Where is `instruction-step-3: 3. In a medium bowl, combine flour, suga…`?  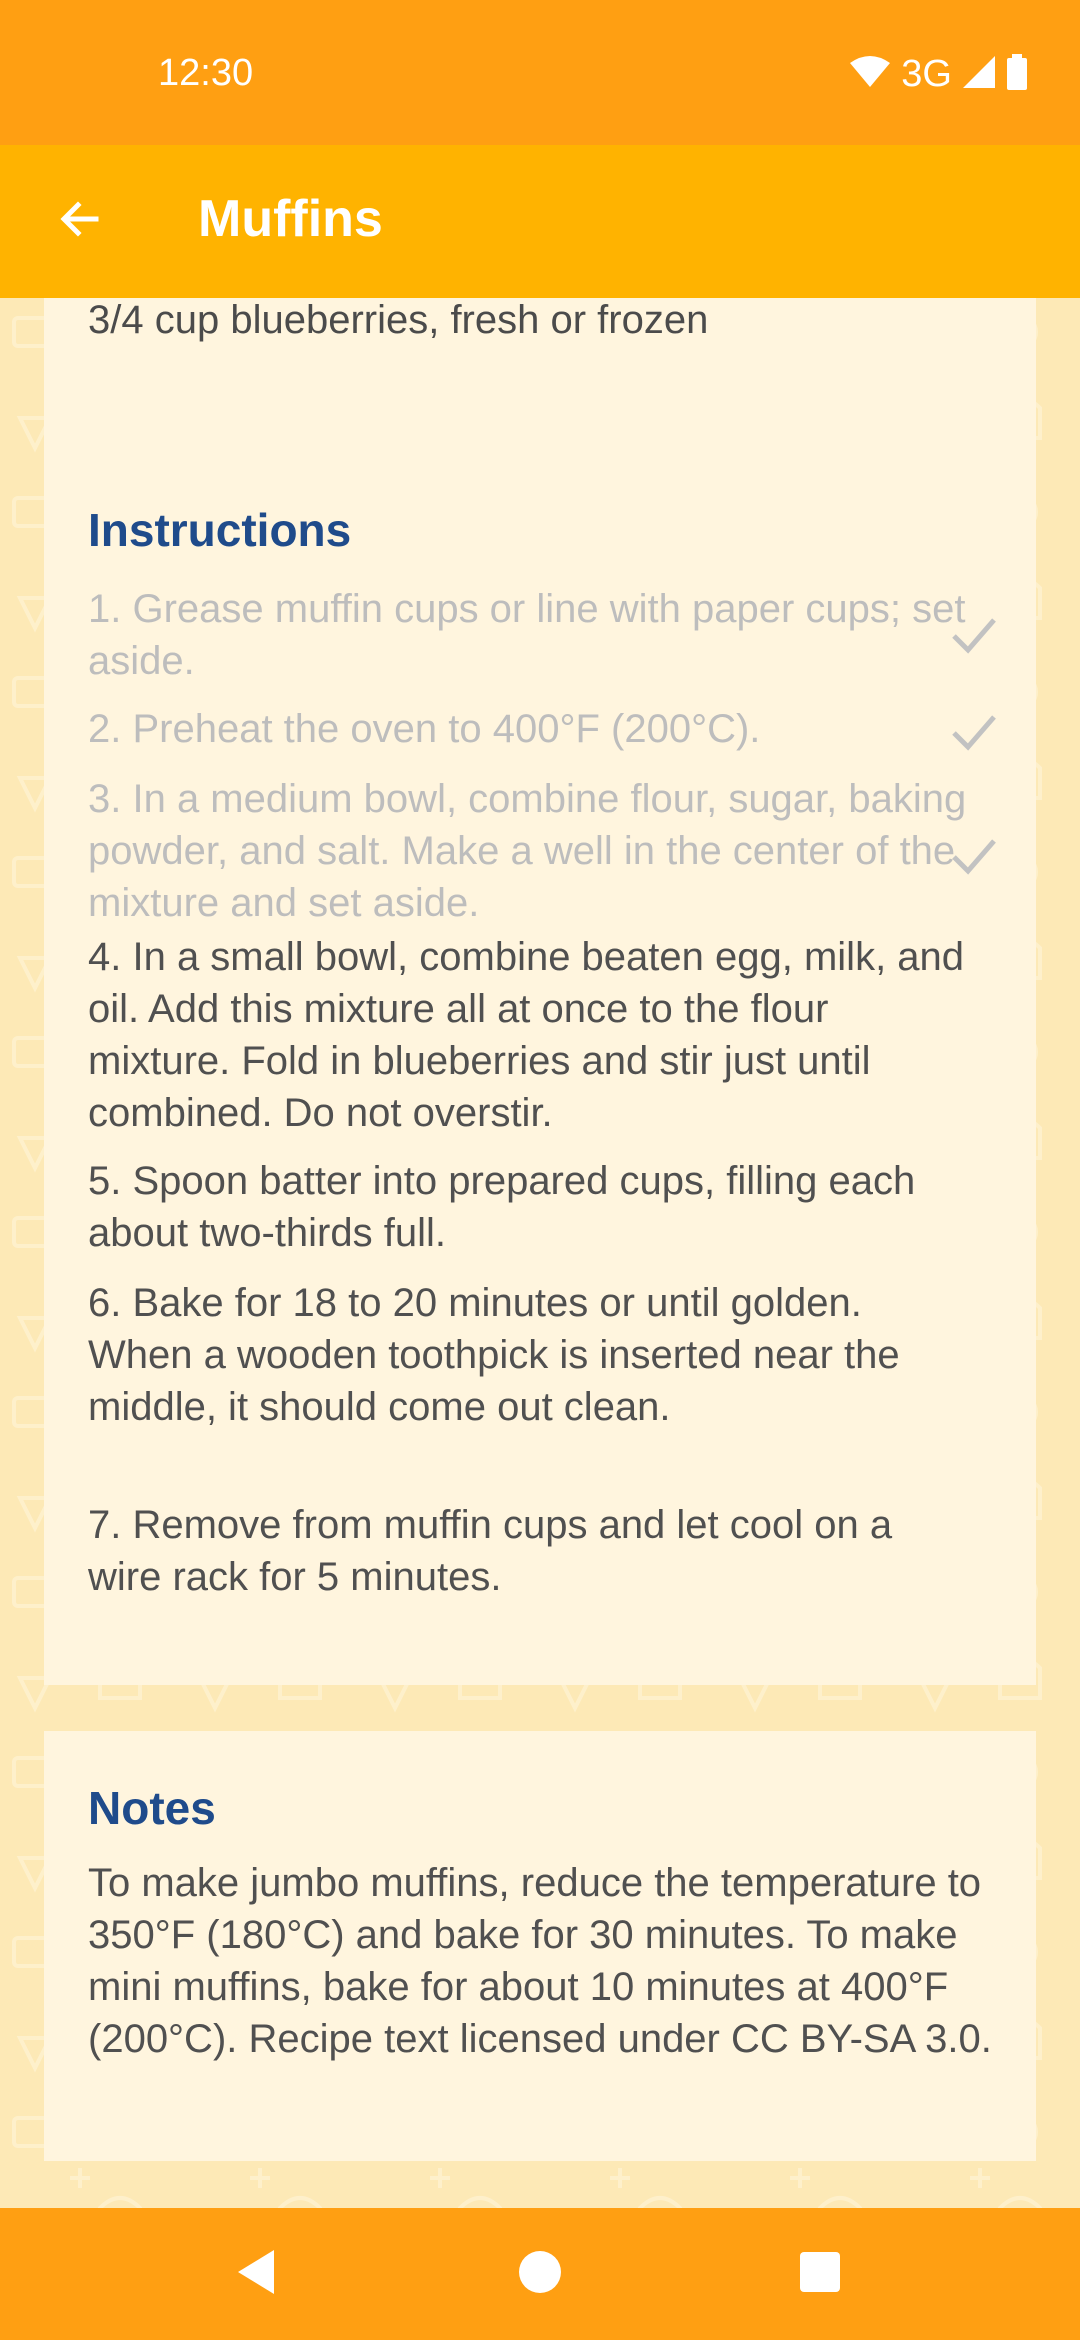
instruction-step-3: 3. In a medium bowl, combine flour, suga… is located at coordinates (528, 851).